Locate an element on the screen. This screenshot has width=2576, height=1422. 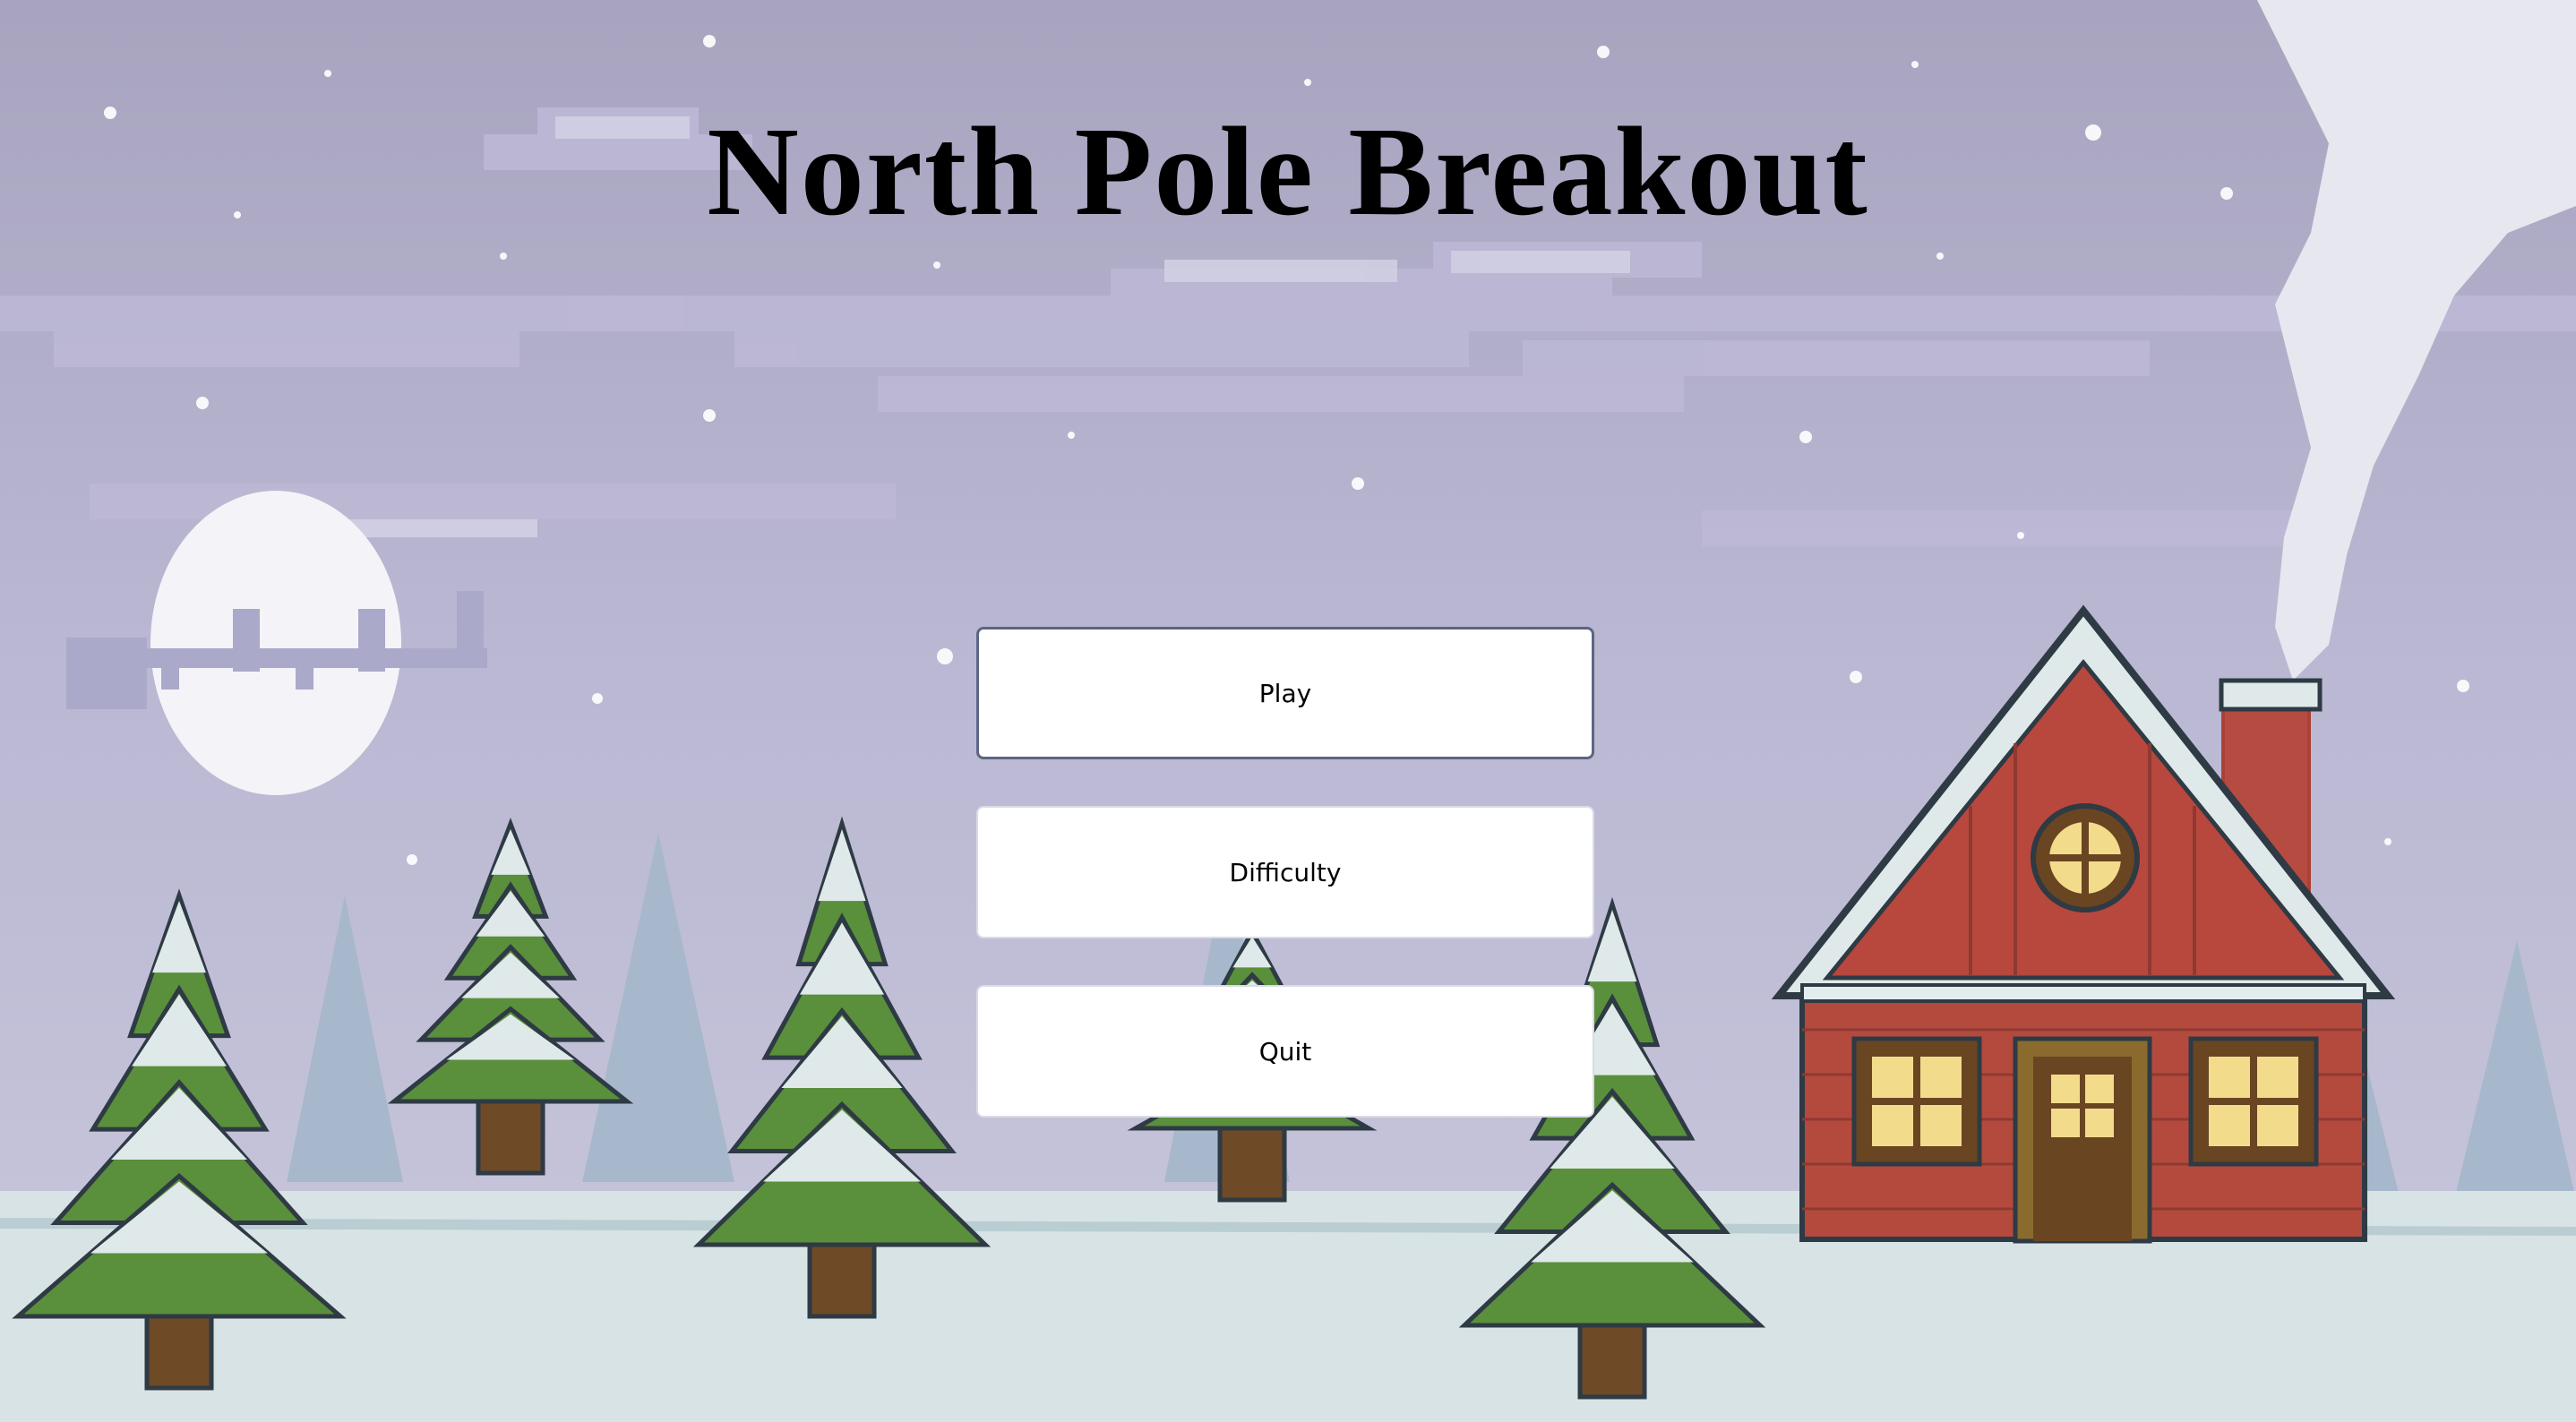
game-title: North Pole Breakout is located at coordinates (1288, 171).